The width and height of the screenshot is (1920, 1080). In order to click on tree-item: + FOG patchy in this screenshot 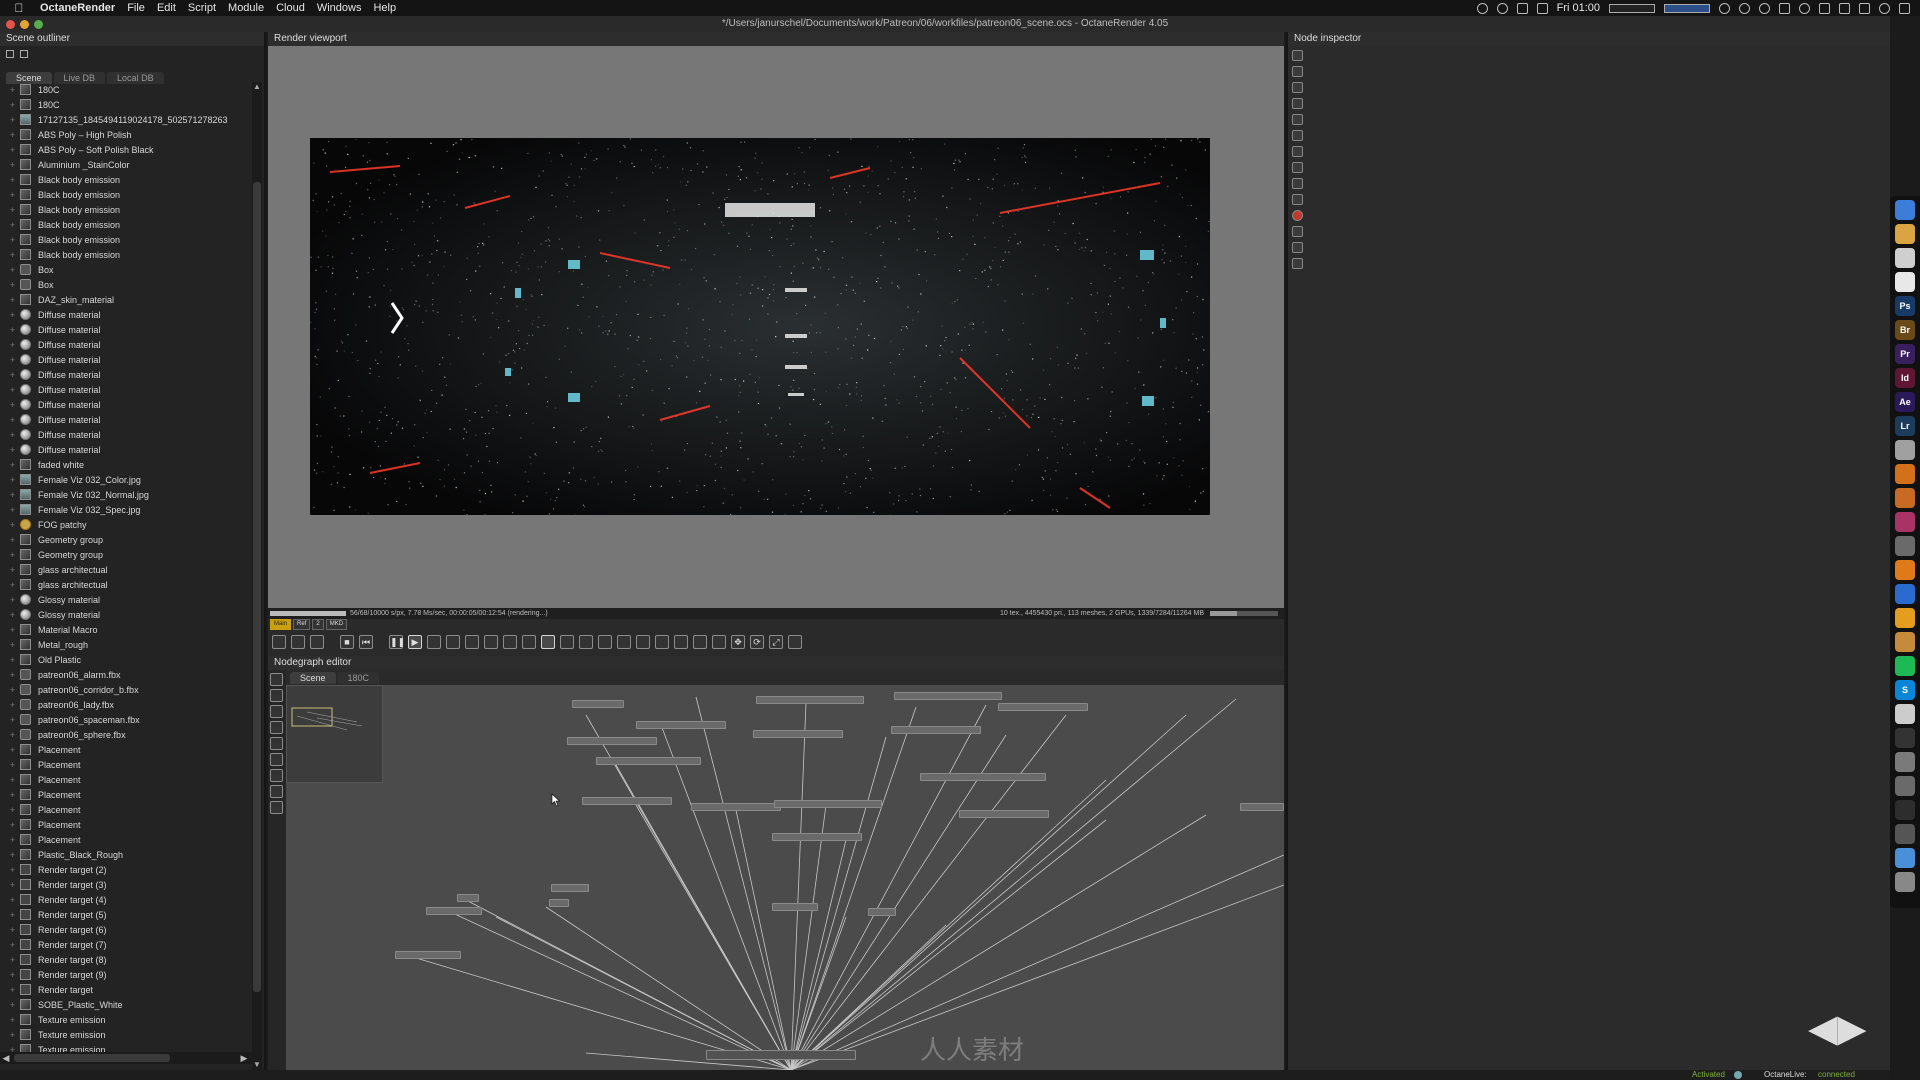, I will do `click(126, 524)`.